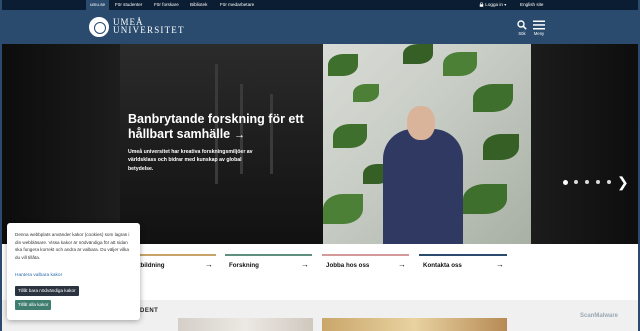 This screenshot has height=331, width=640. I want to click on tab-umu: umu.se, so click(98, 5).